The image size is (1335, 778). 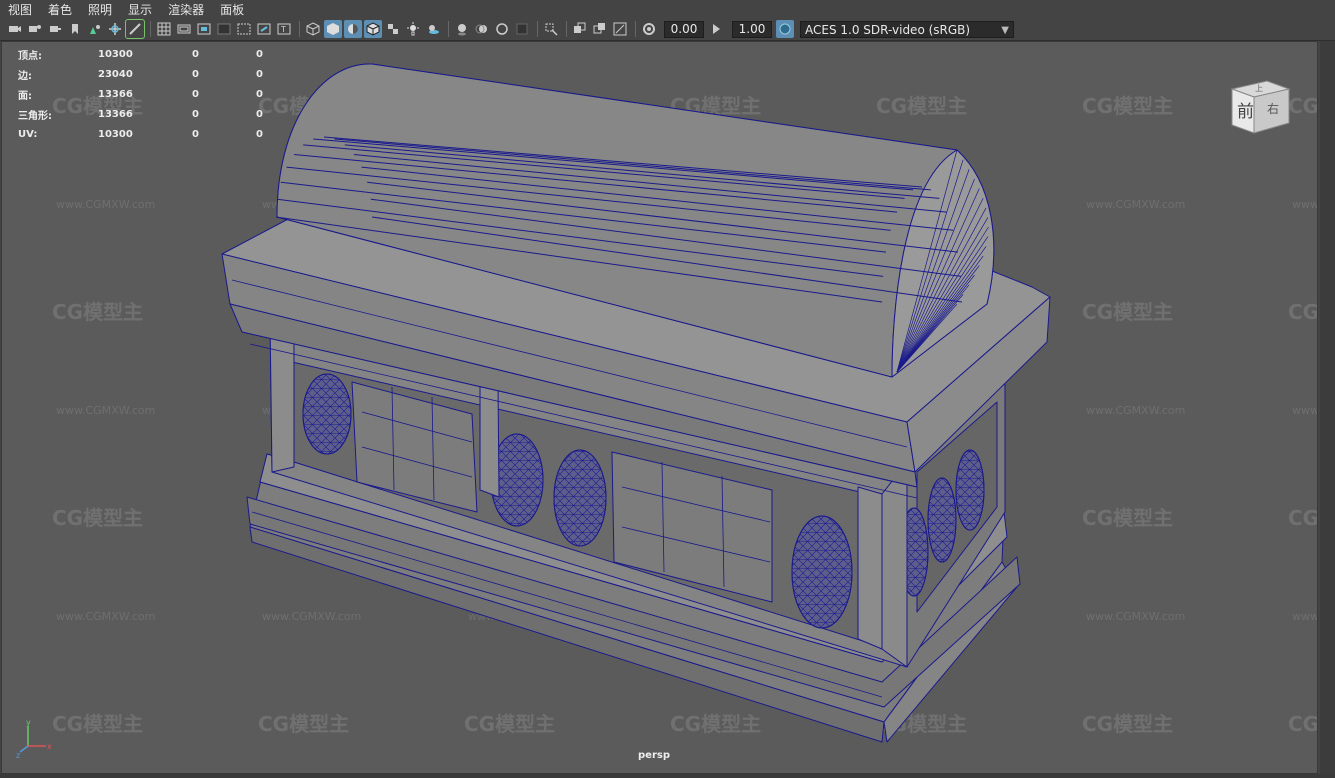 What do you see at coordinates (152, 134) in the screenshot?
I see `hud-row-uvs: UV: 10300 0 0` at bounding box center [152, 134].